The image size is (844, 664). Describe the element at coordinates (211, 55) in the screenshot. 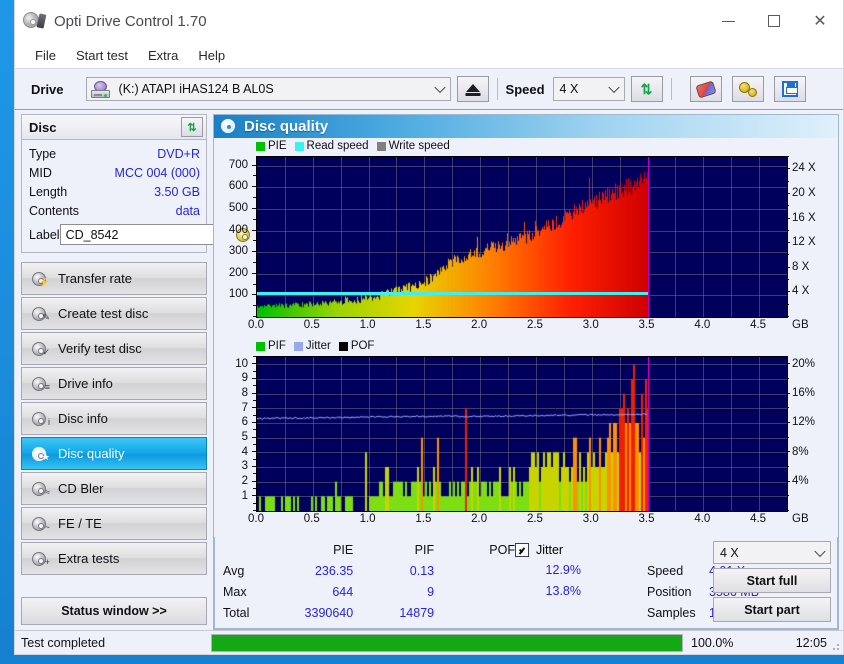

I see `menu-help: Help` at that location.